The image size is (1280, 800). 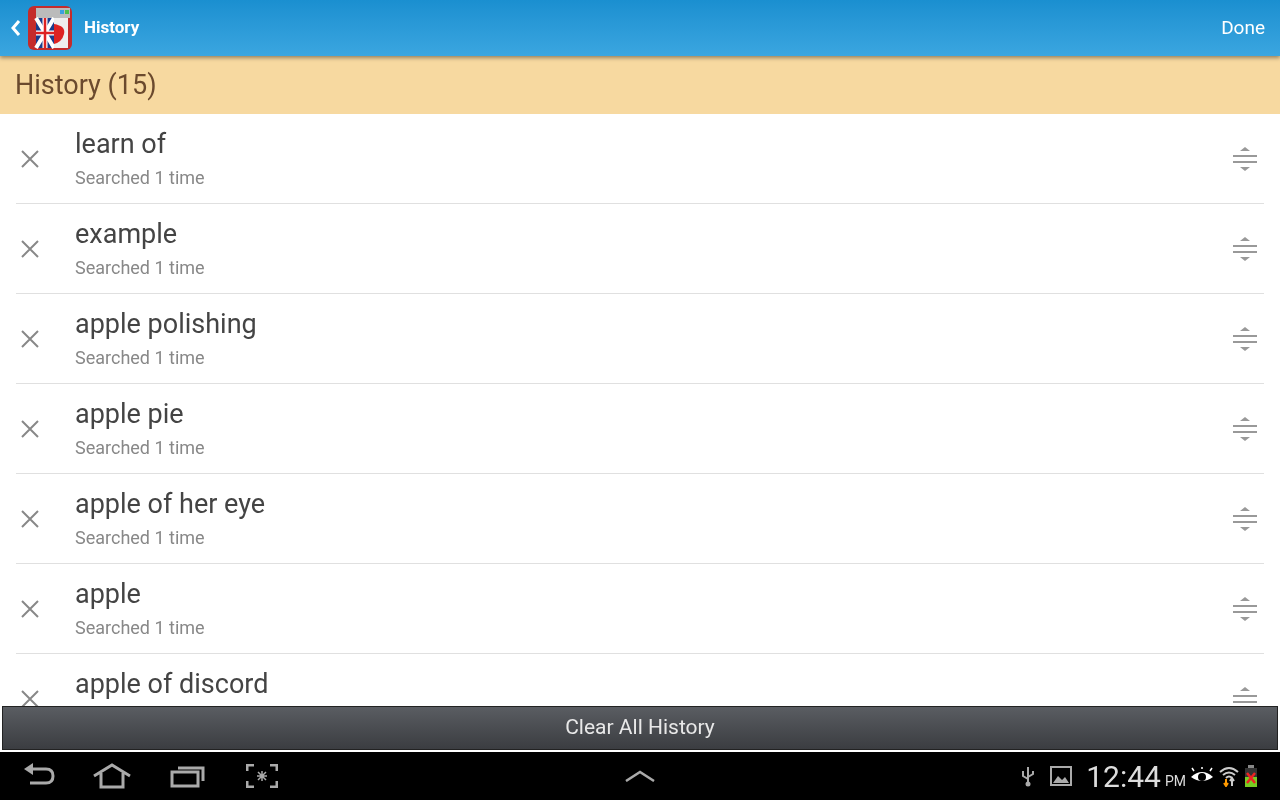 What do you see at coordinates (653, 144) in the screenshot?
I see `history-term: learn of` at bounding box center [653, 144].